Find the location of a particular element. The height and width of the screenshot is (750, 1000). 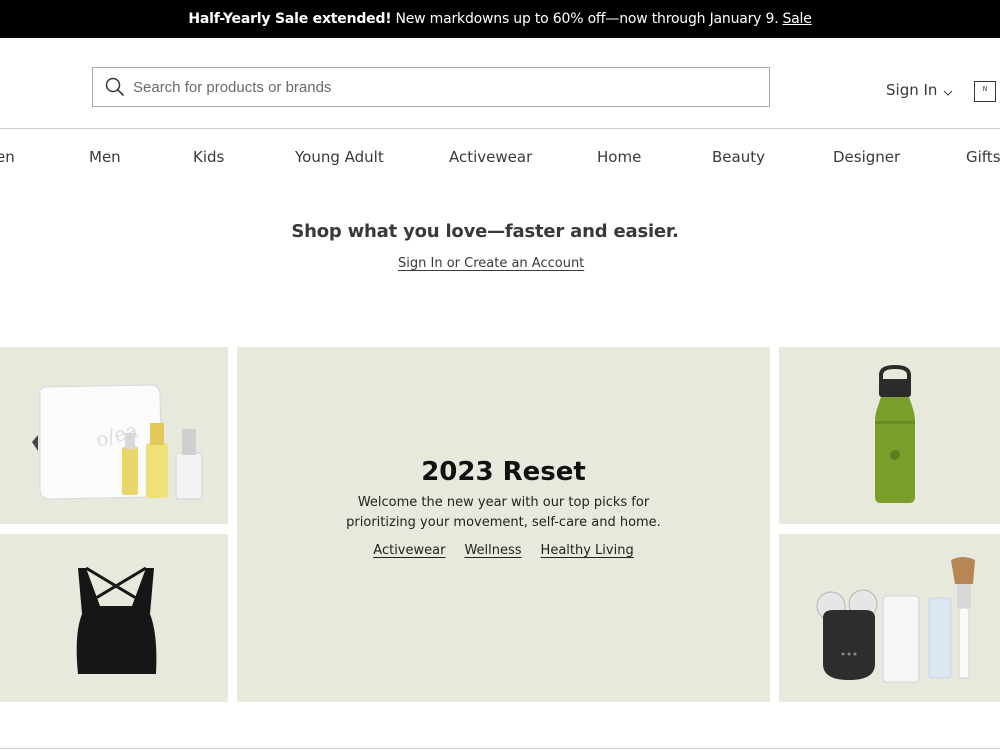

nav-item-young-adult: Young Adult is located at coordinates (339, 157).